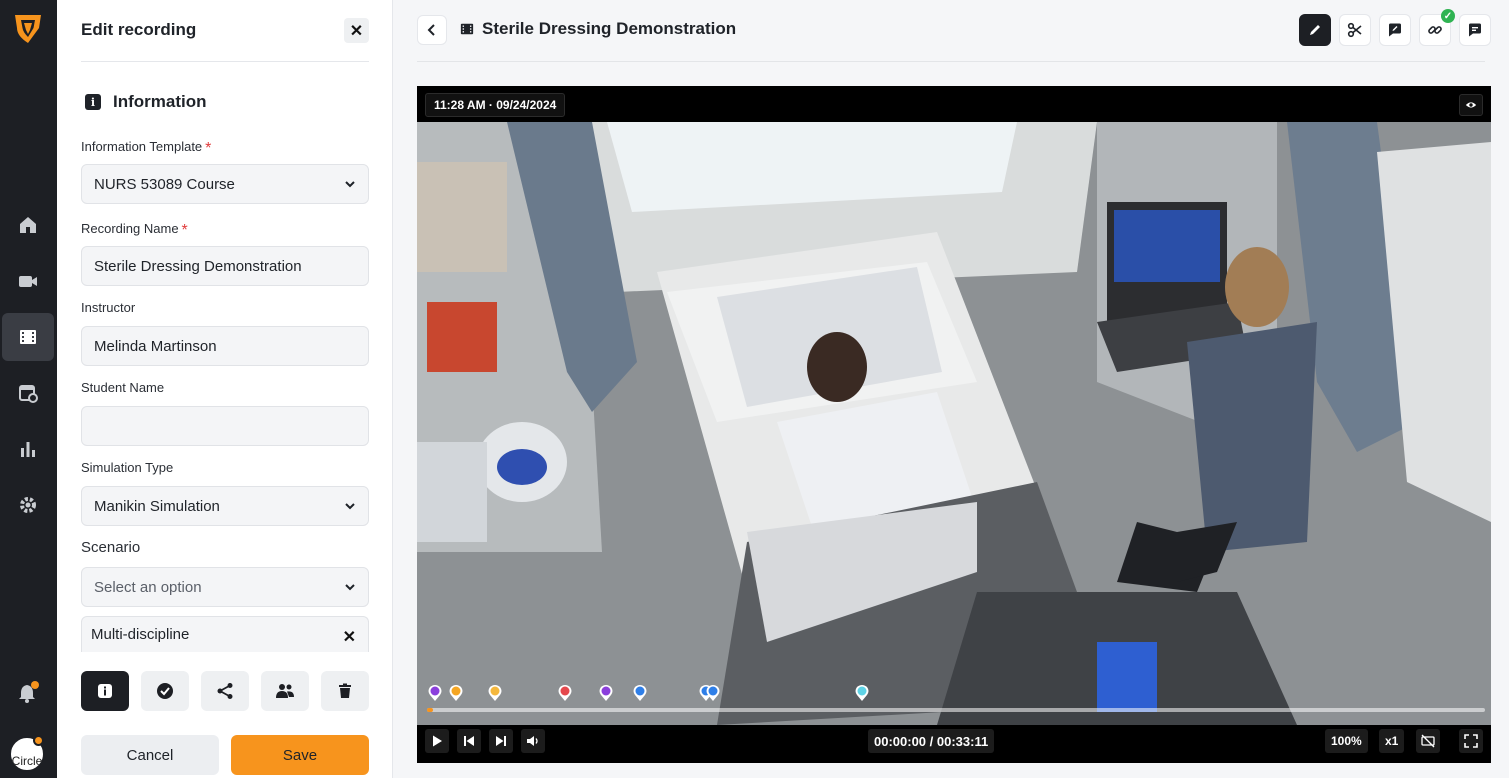 The height and width of the screenshot is (778, 1509). I want to click on tab-evaluation, so click(165, 691).